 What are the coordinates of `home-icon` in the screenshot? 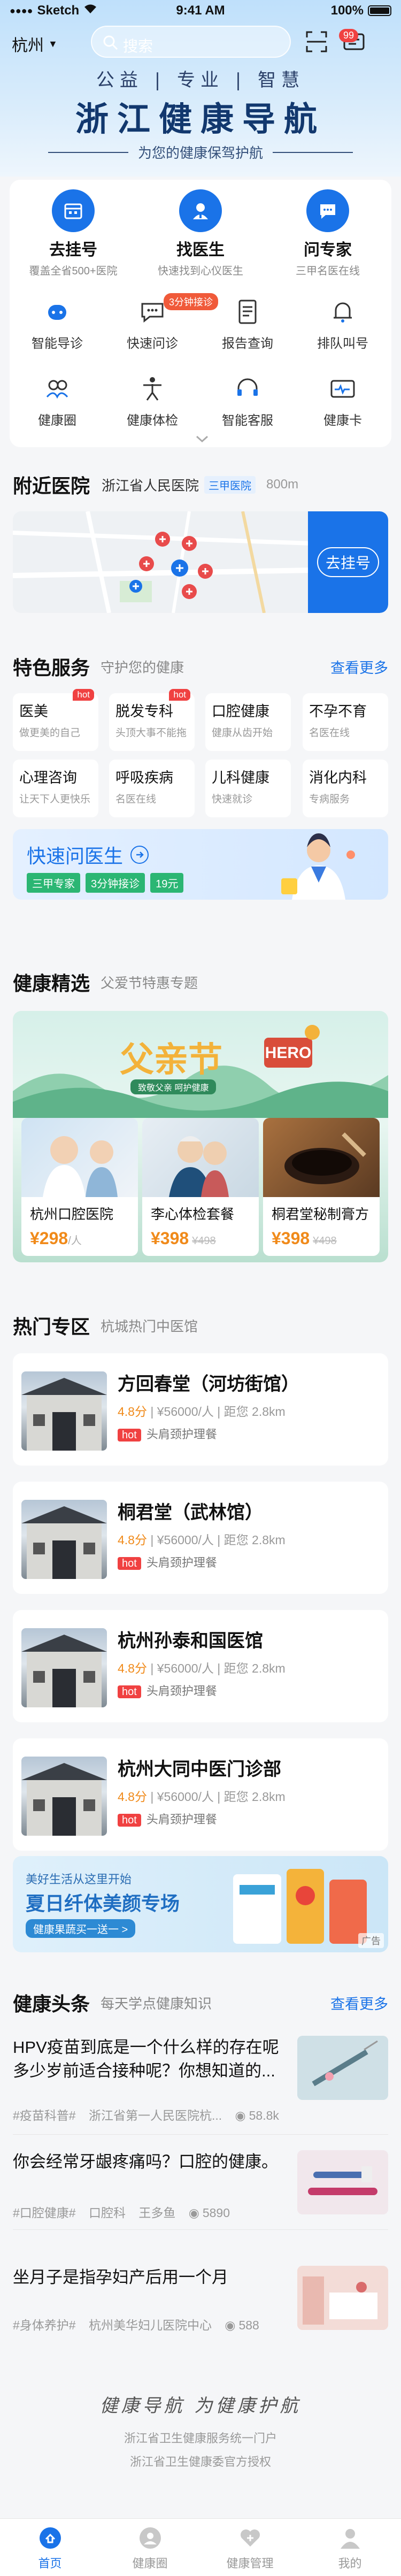 It's located at (50, 2538).